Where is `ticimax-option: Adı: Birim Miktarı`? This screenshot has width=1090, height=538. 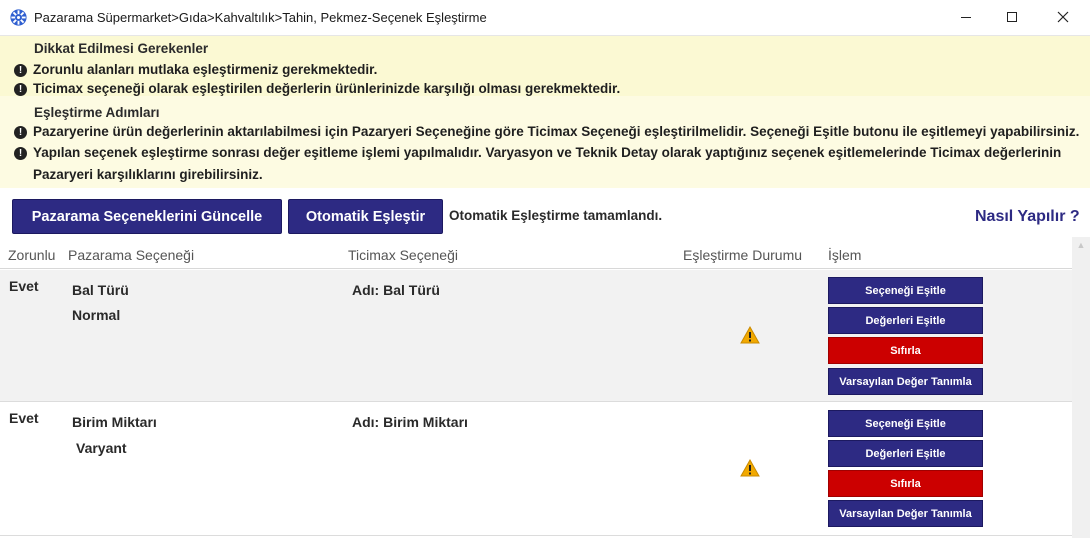 ticimax-option: Adı: Birim Miktarı is located at coordinates (410, 422).